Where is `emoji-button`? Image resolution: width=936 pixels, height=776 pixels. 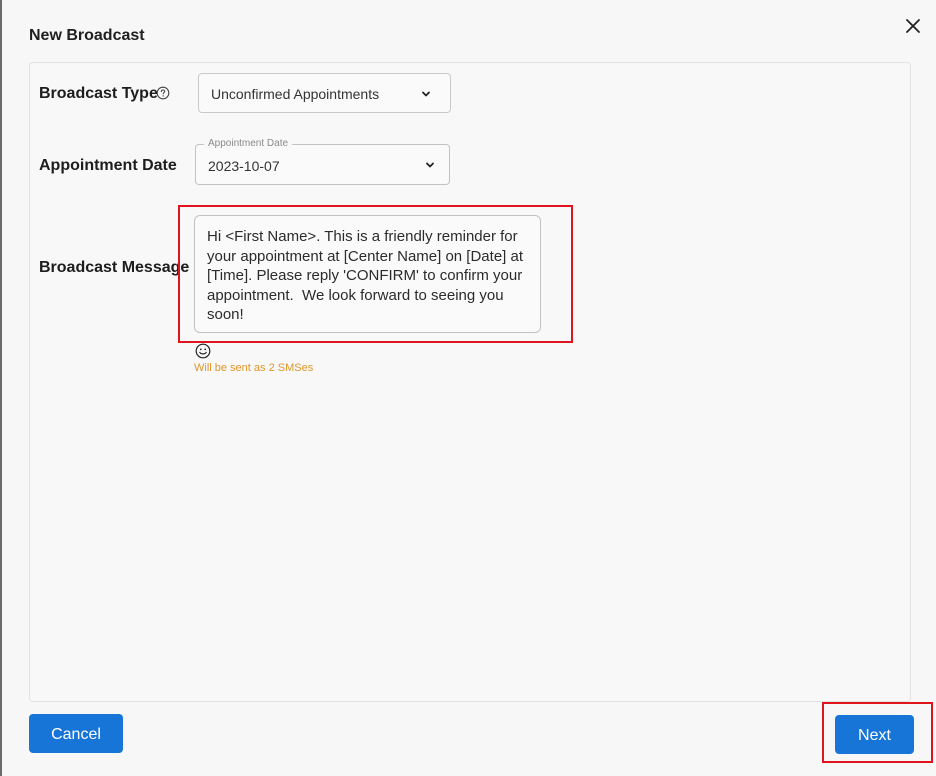
emoji-button is located at coordinates (203, 351).